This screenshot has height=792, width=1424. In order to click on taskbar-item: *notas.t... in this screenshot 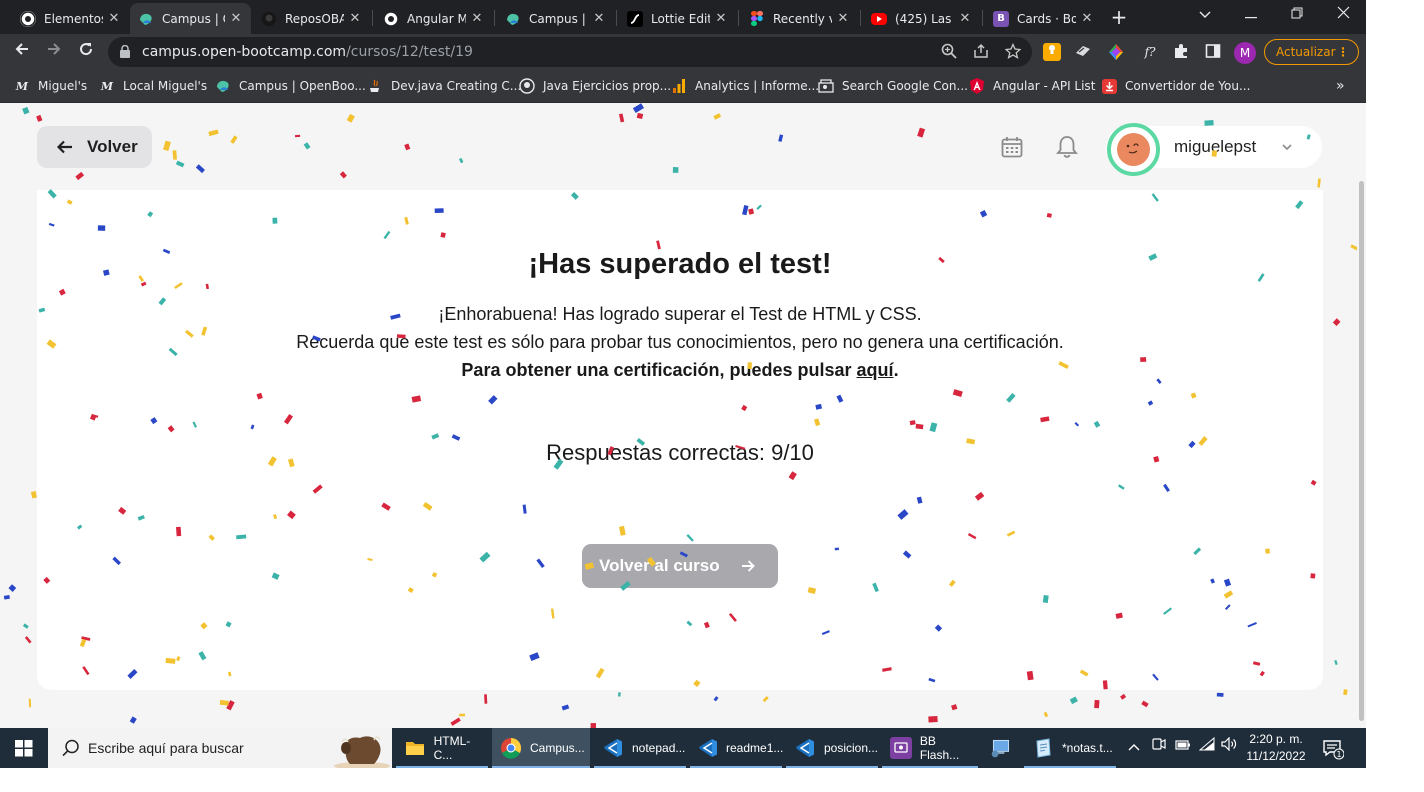, I will do `click(1070, 748)`.